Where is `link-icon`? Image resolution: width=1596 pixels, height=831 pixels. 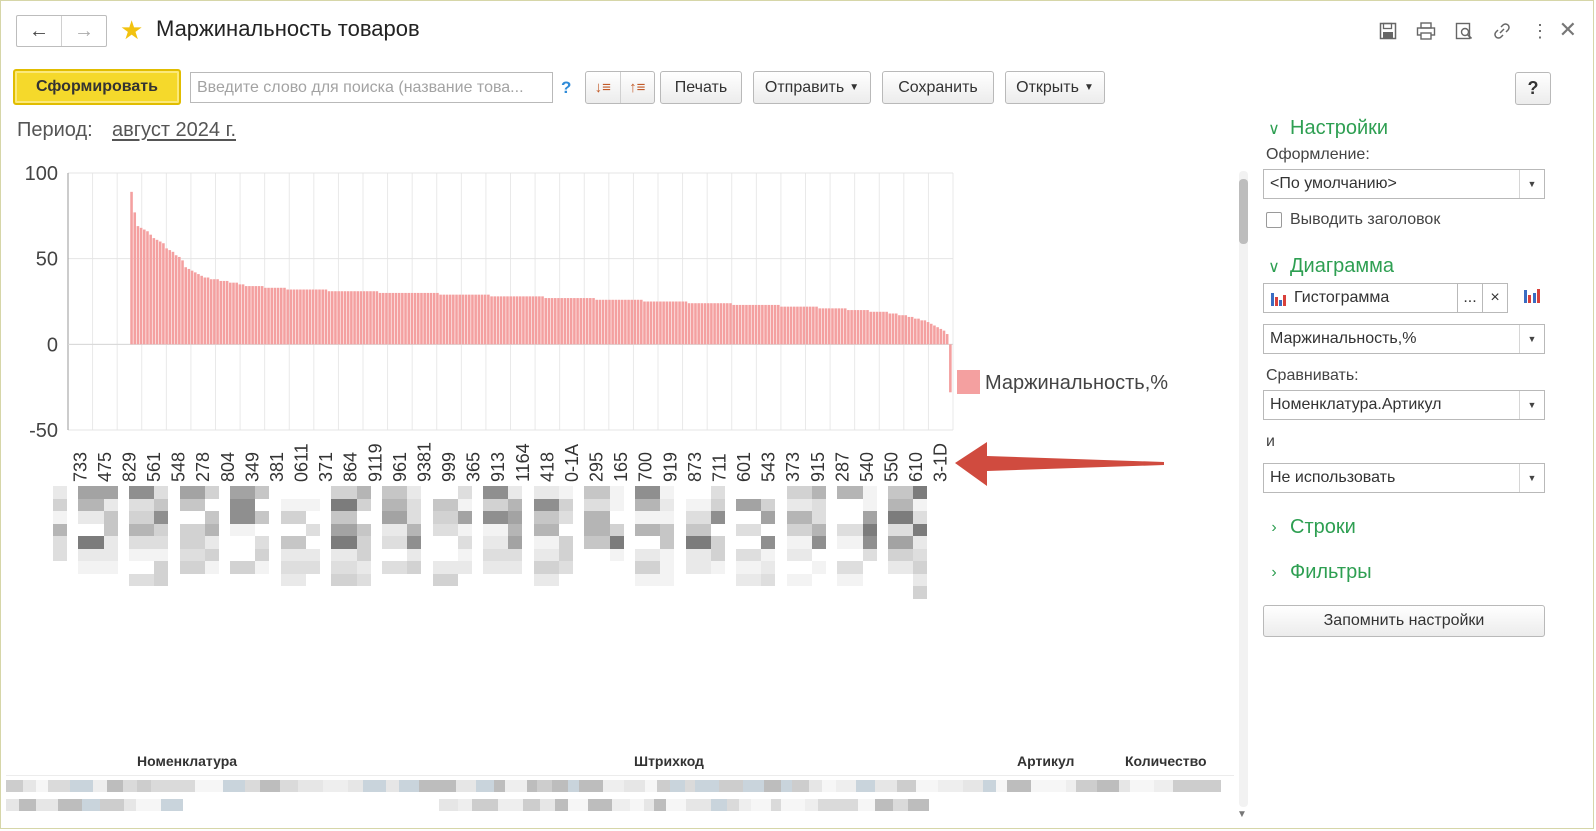
link-icon is located at coordinates (1502, 31).